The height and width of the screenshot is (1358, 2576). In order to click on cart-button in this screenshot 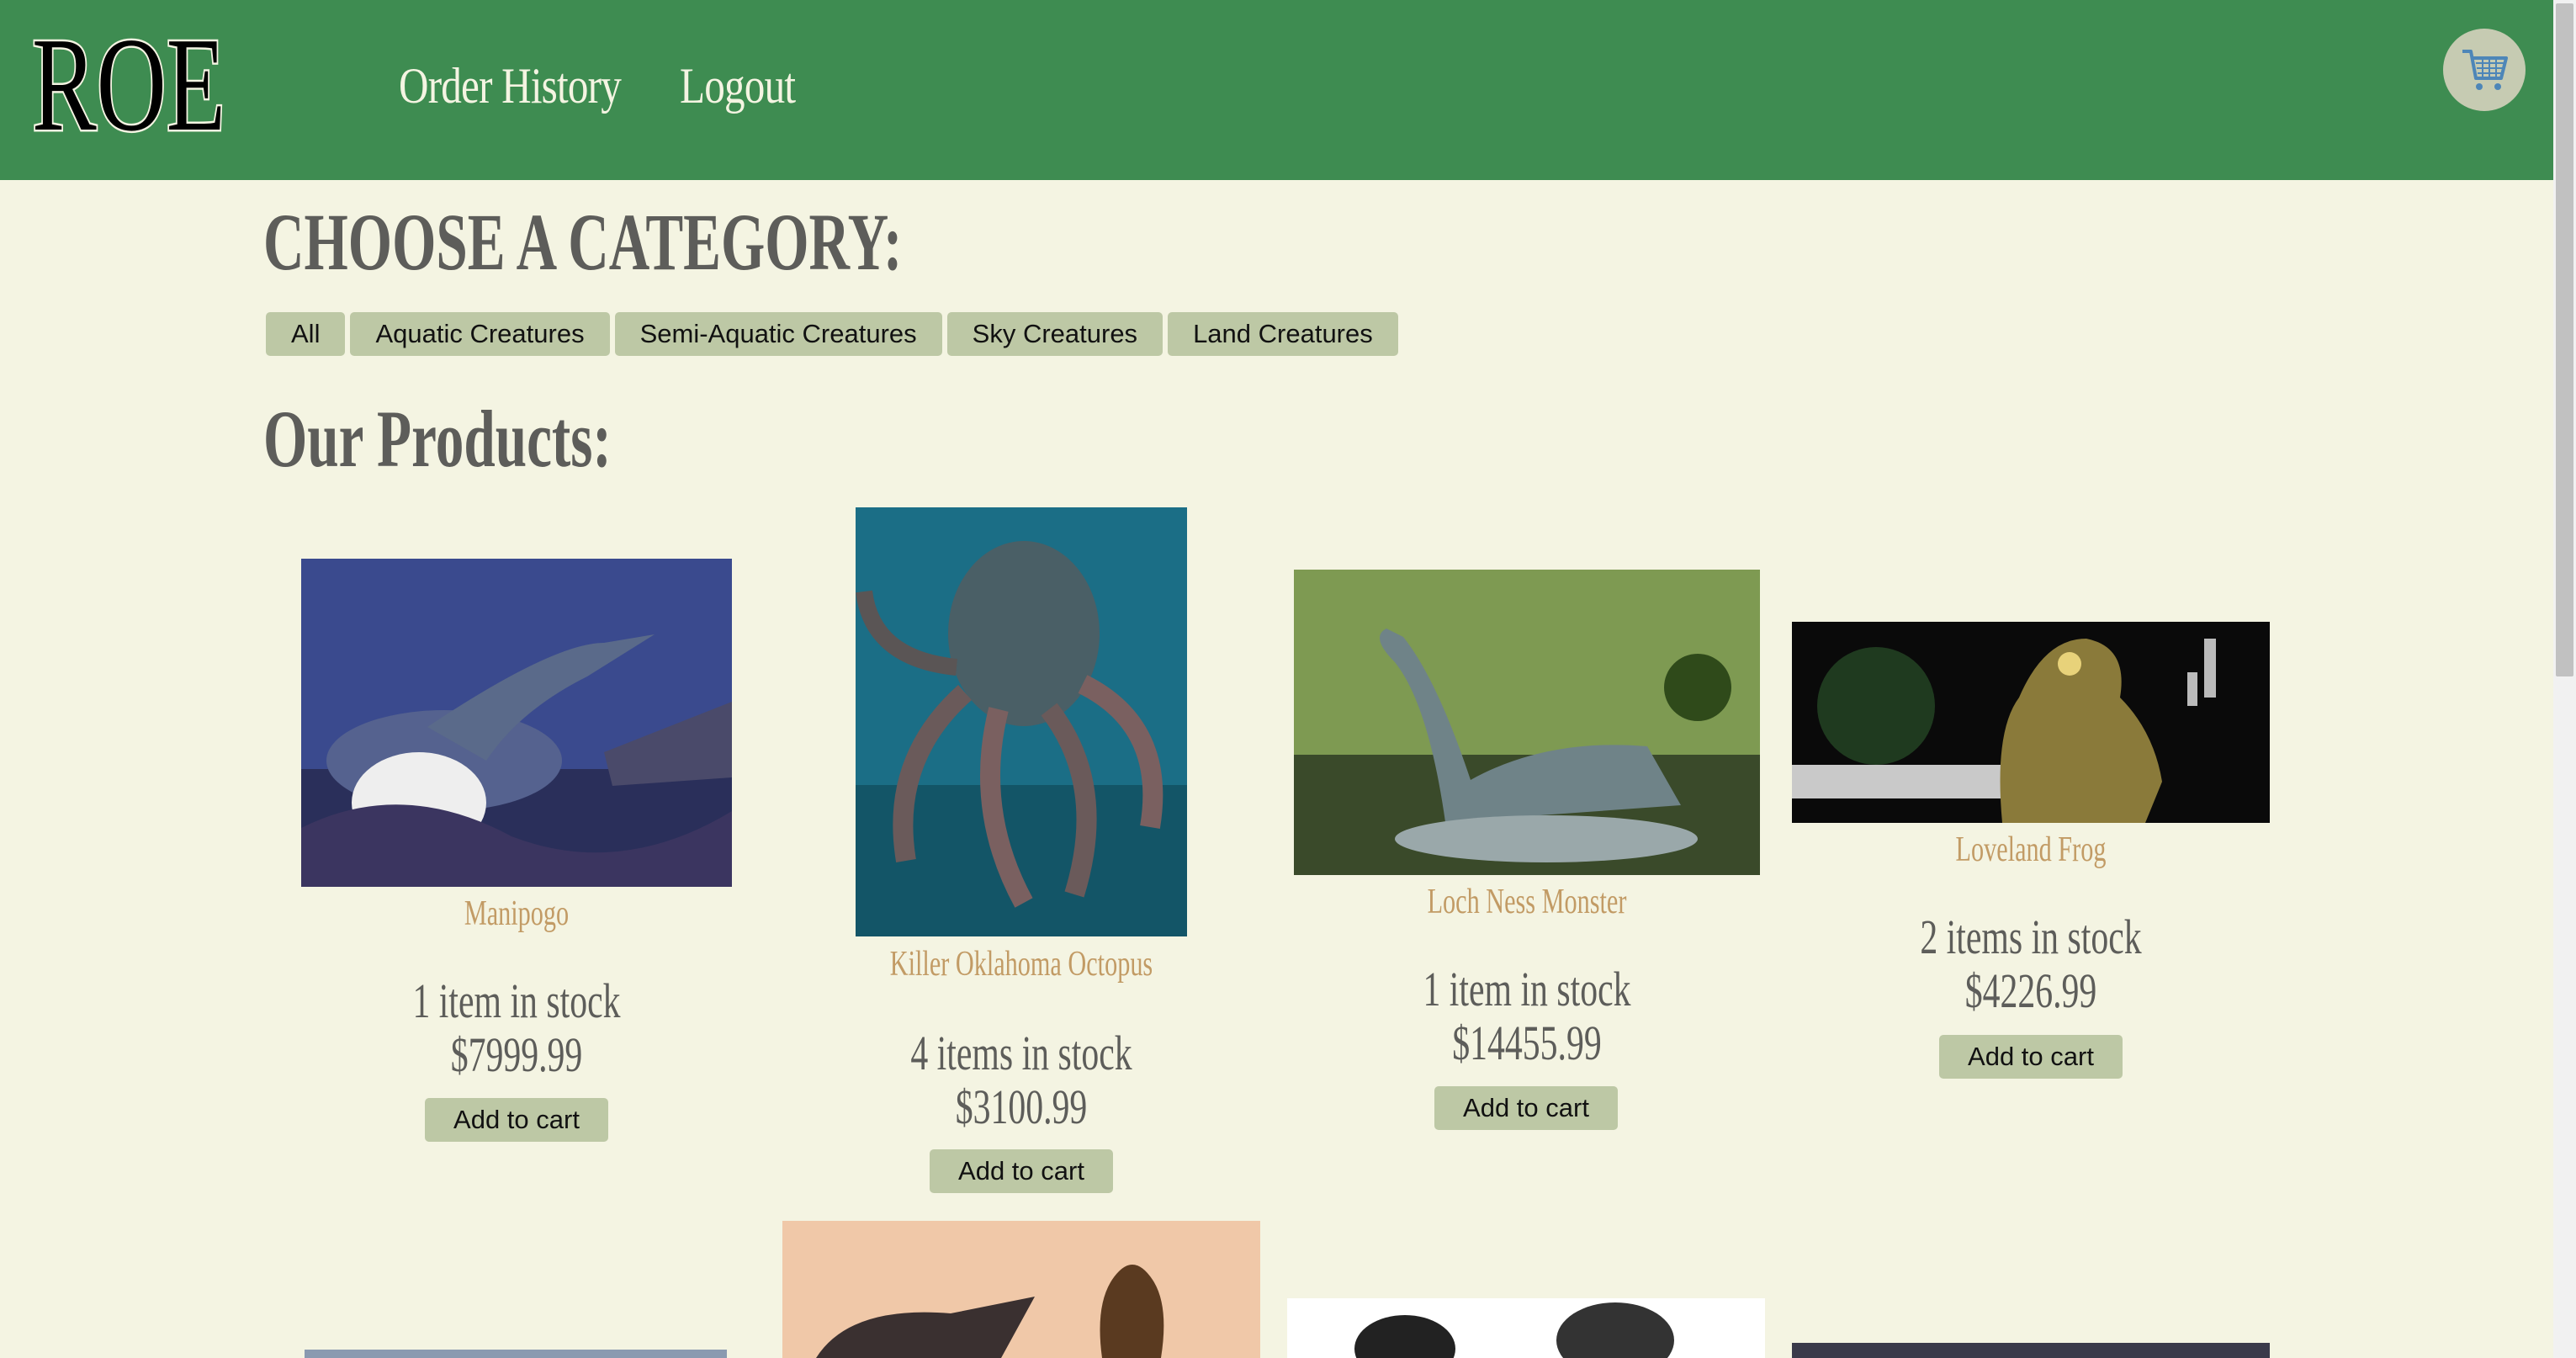, I will do `click(2484, 70)`.